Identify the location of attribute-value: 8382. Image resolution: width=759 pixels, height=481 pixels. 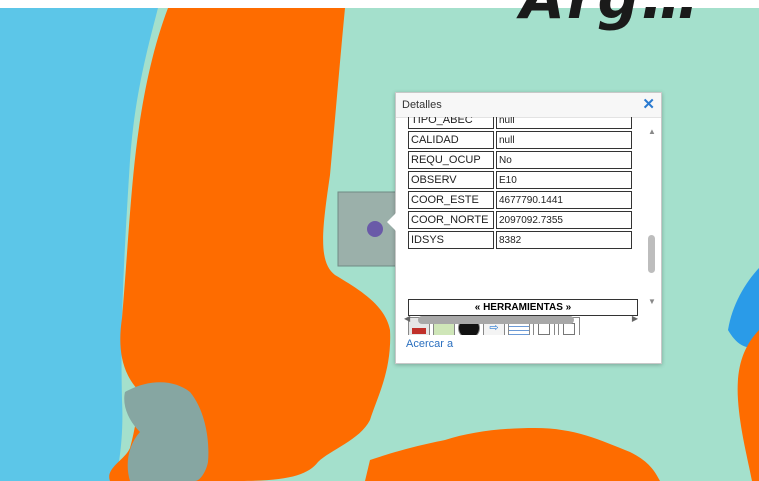
(564, 240).